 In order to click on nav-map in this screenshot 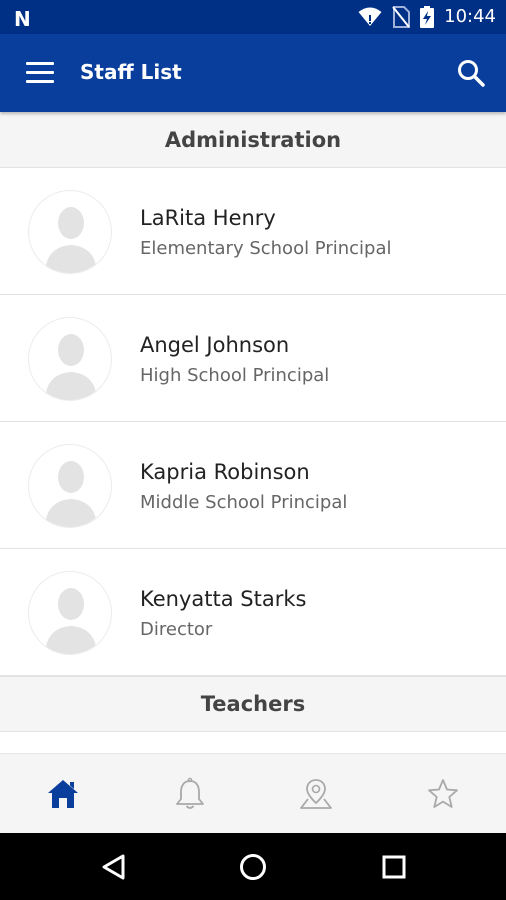, I will do `click(316, 793)`.